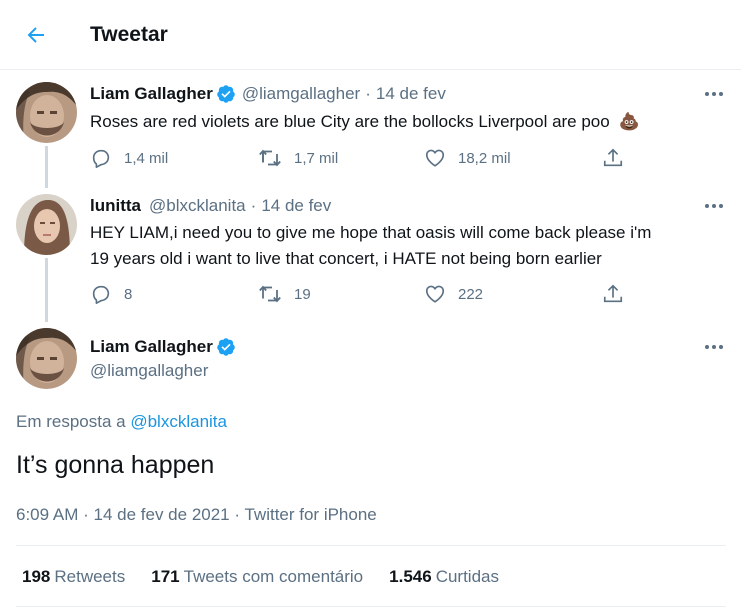  Describe the element at coordinates (197, 206) in the screenshot. I see `author-handle: @blxcklanita` at that location.